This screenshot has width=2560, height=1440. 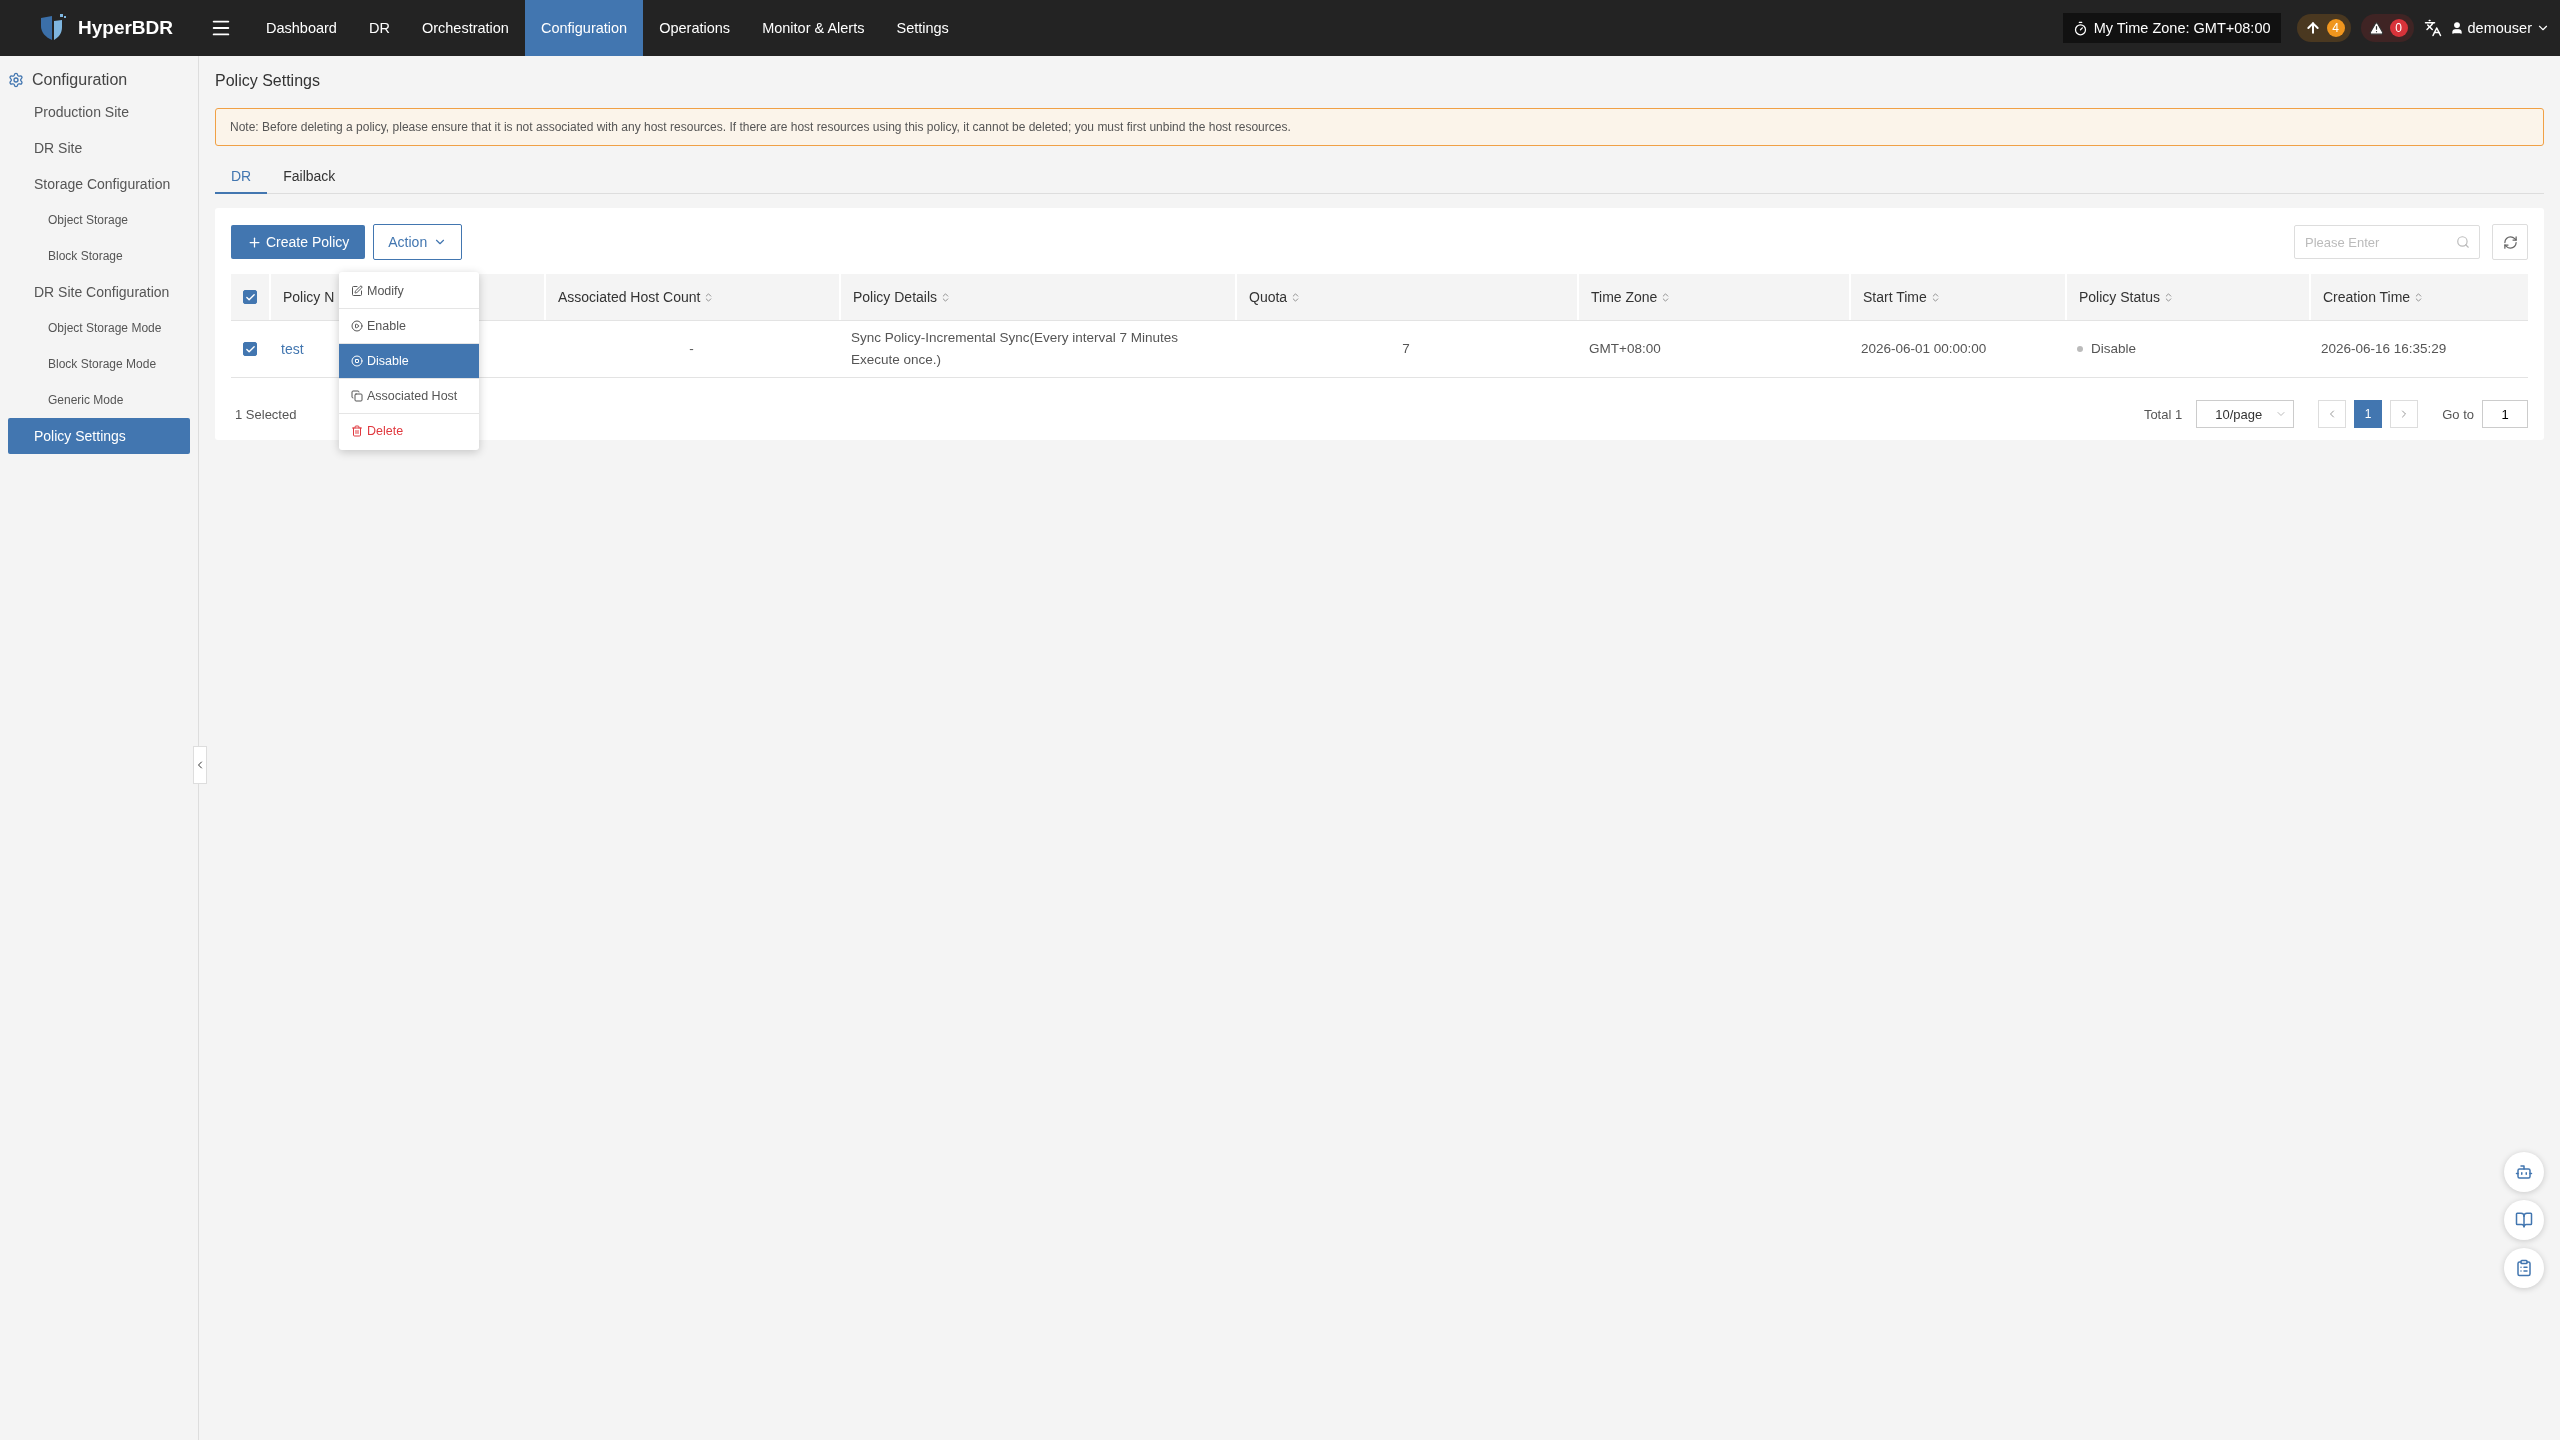 I want to click on nav-tab: Monitor & Alerts, so click(x=813, y=28).